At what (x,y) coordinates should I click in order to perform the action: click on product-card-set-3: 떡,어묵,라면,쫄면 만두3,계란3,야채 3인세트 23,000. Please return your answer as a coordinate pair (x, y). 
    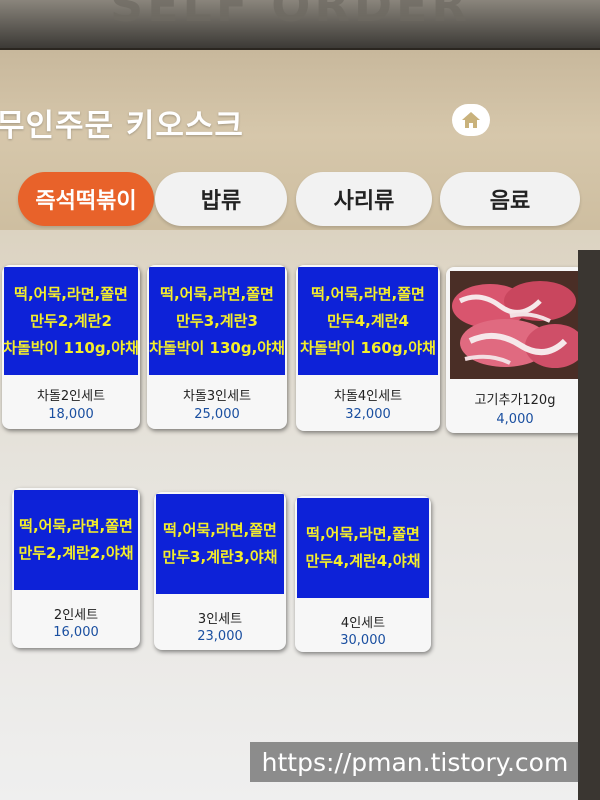
    Looking at the image, I should click on (220, 571).